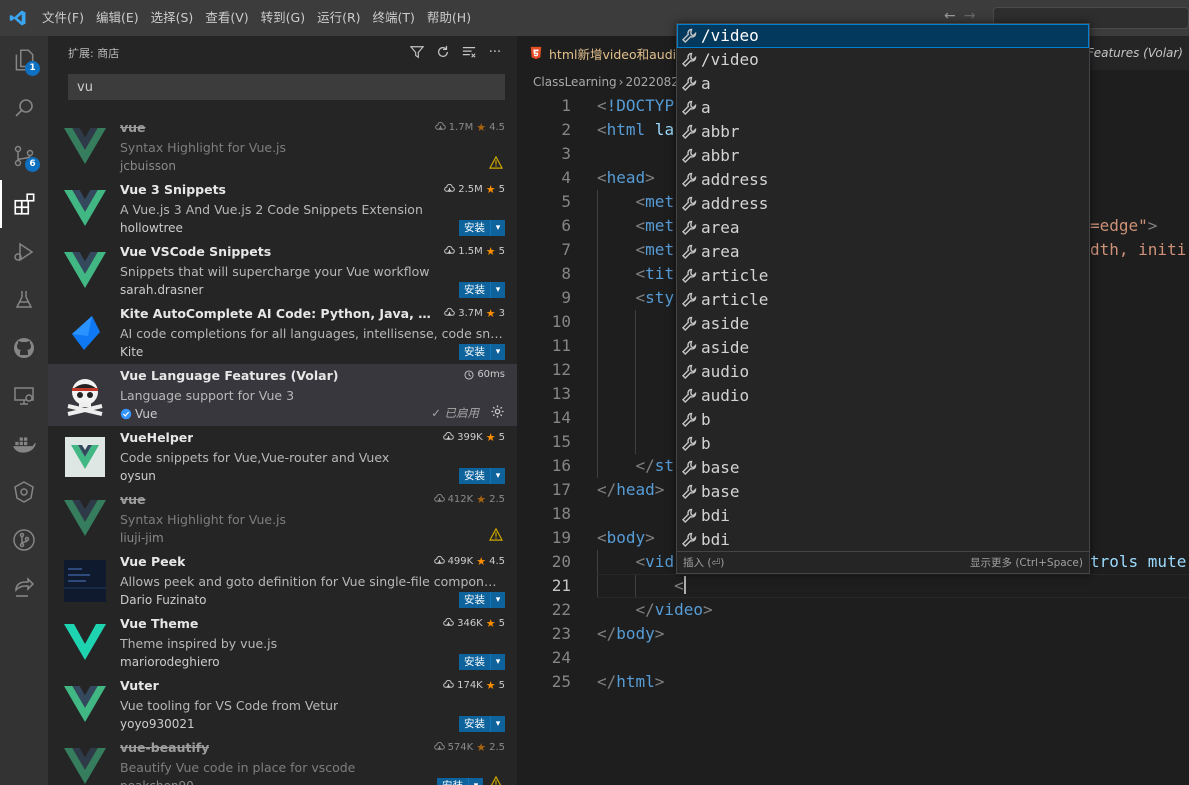 This screenshot has height=785, width=1189. Describe the element at coordinates (24, 444) in the screenshot. I see `docker-icon` at that location.